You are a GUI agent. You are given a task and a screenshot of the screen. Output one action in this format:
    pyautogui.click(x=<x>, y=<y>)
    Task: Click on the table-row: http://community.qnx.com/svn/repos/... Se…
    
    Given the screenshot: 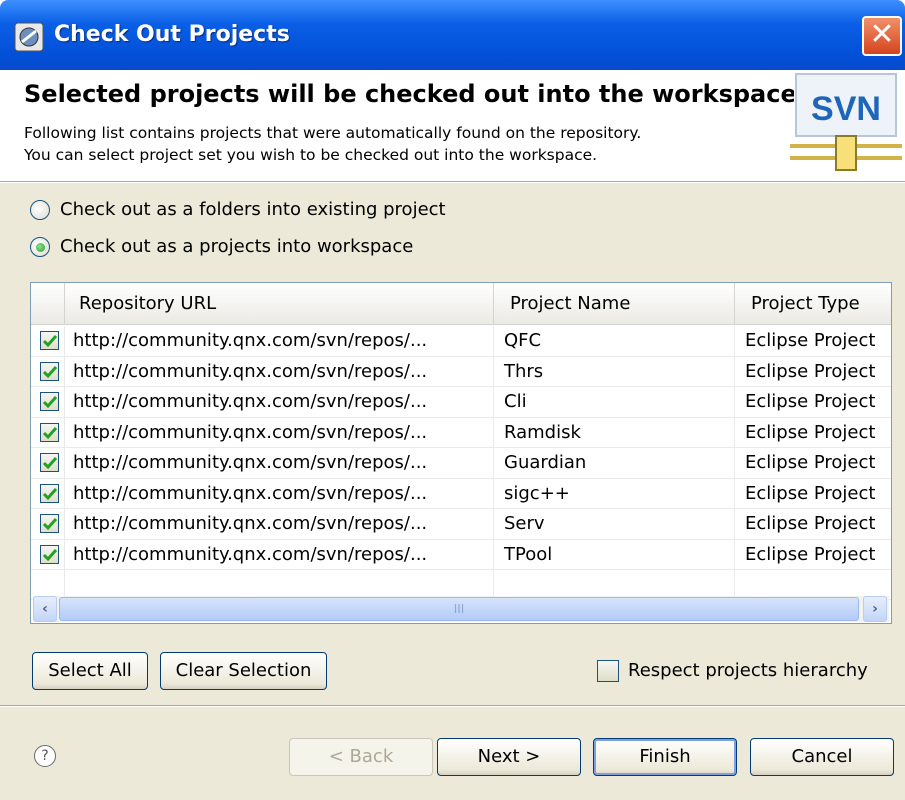 What is the action you would take?
    pyautogui.click(x=461, y=524)
    